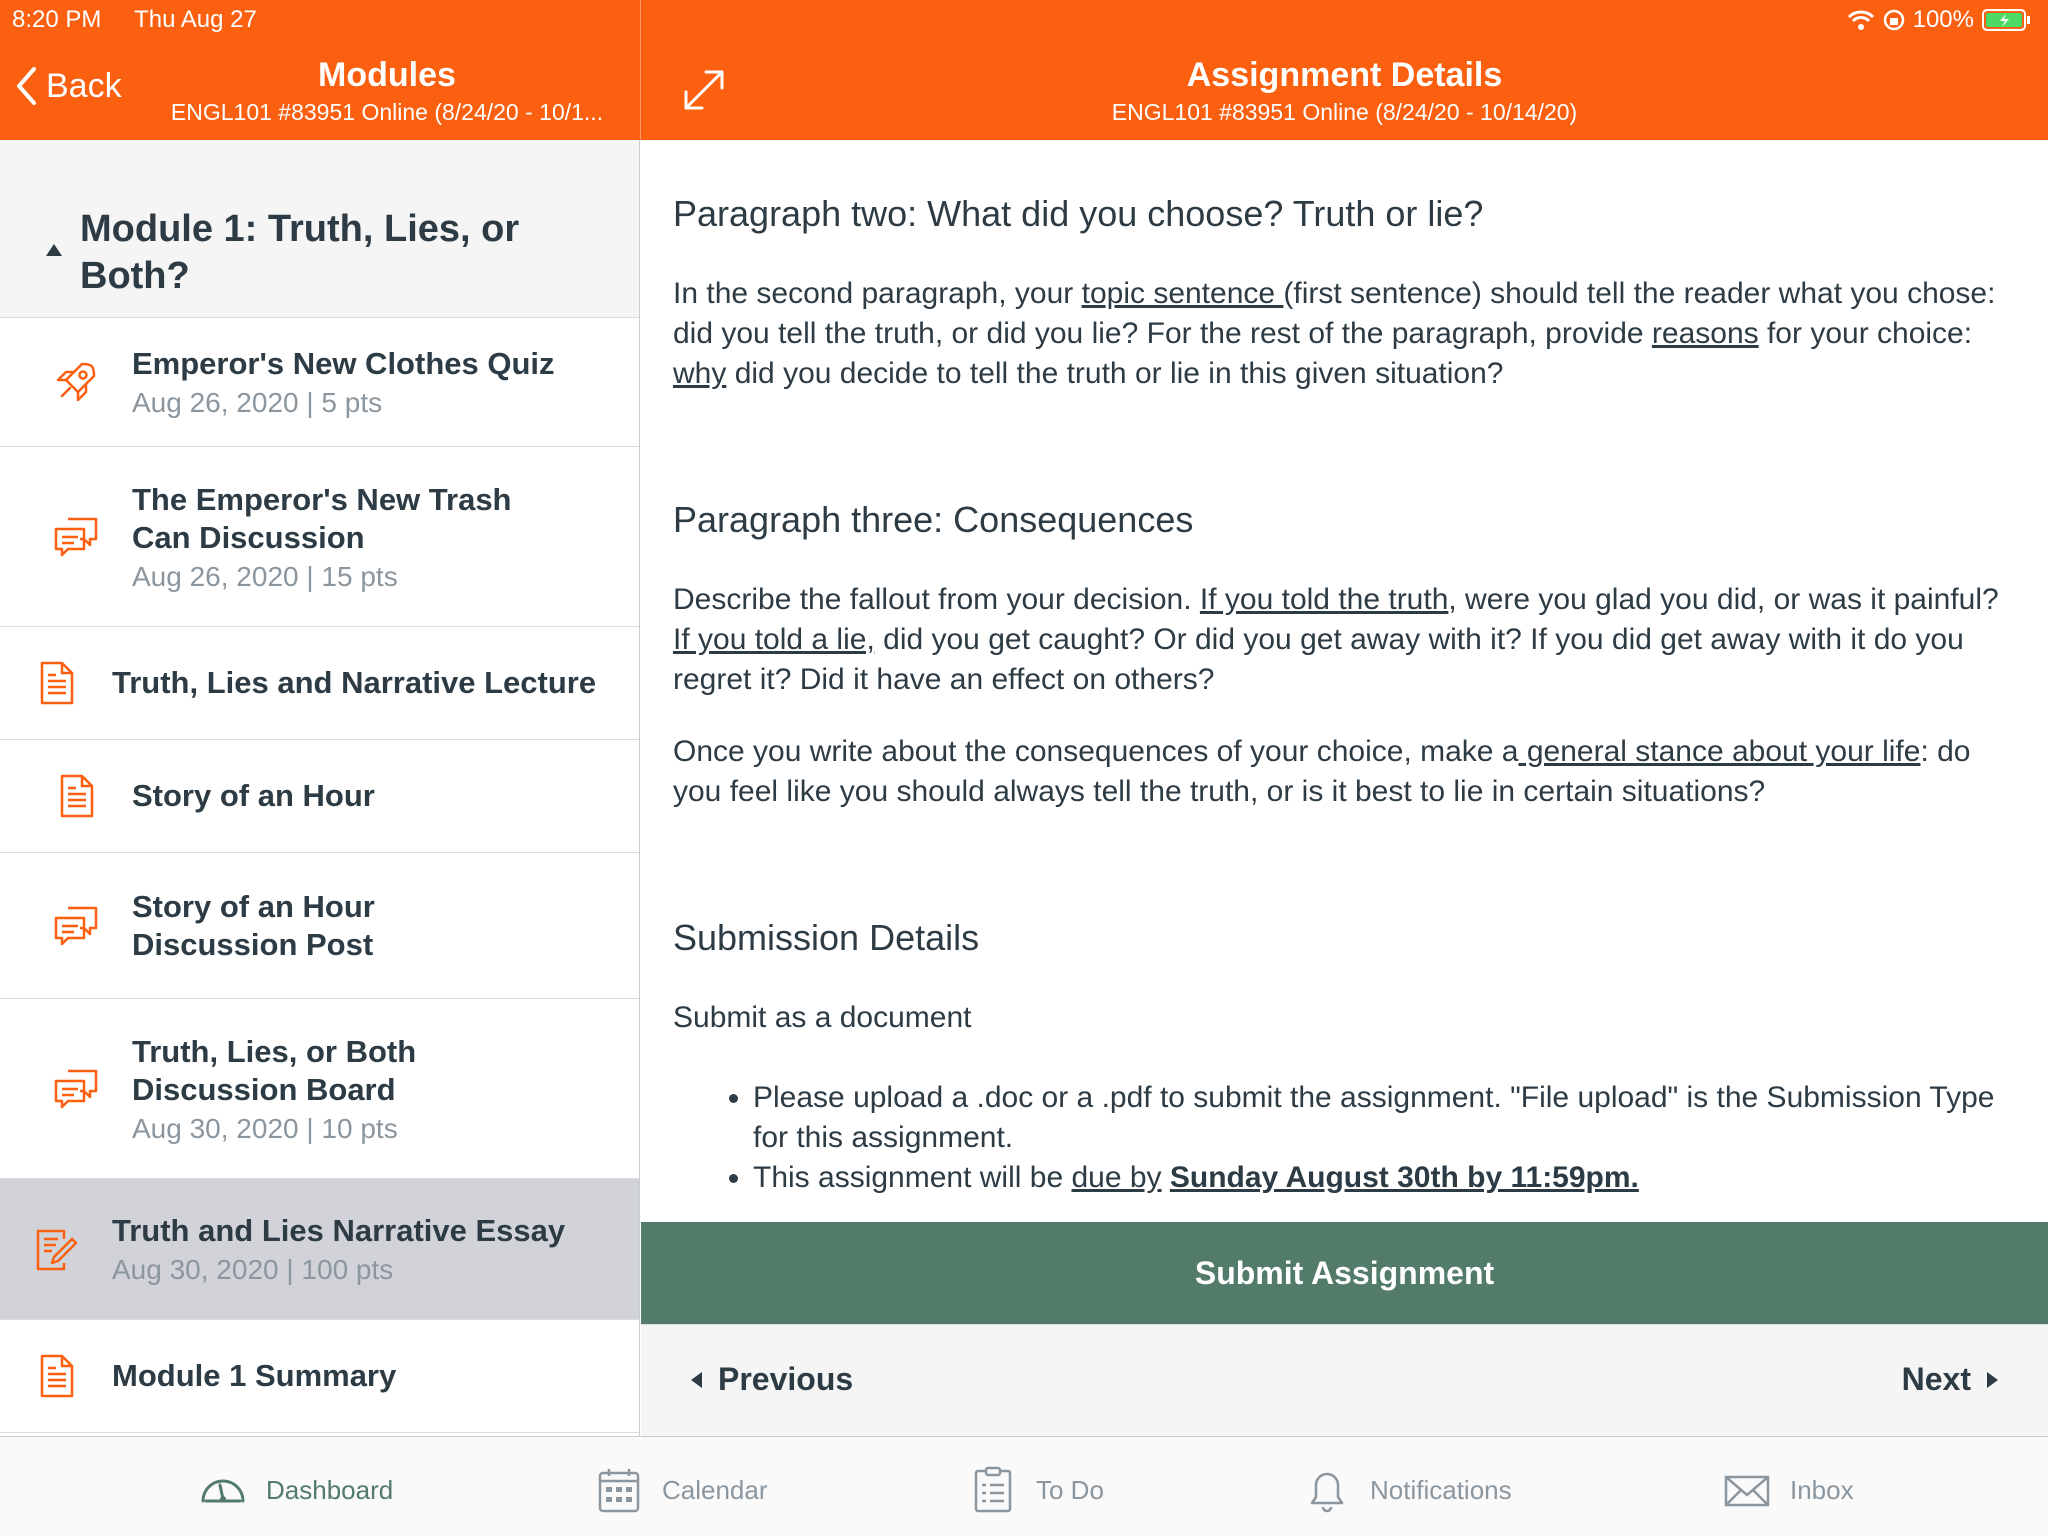  Describe the element at coordinates (292, 926) in the screenshot. I see `module-item-text: Story of an Hour Discussion Post` at that location.